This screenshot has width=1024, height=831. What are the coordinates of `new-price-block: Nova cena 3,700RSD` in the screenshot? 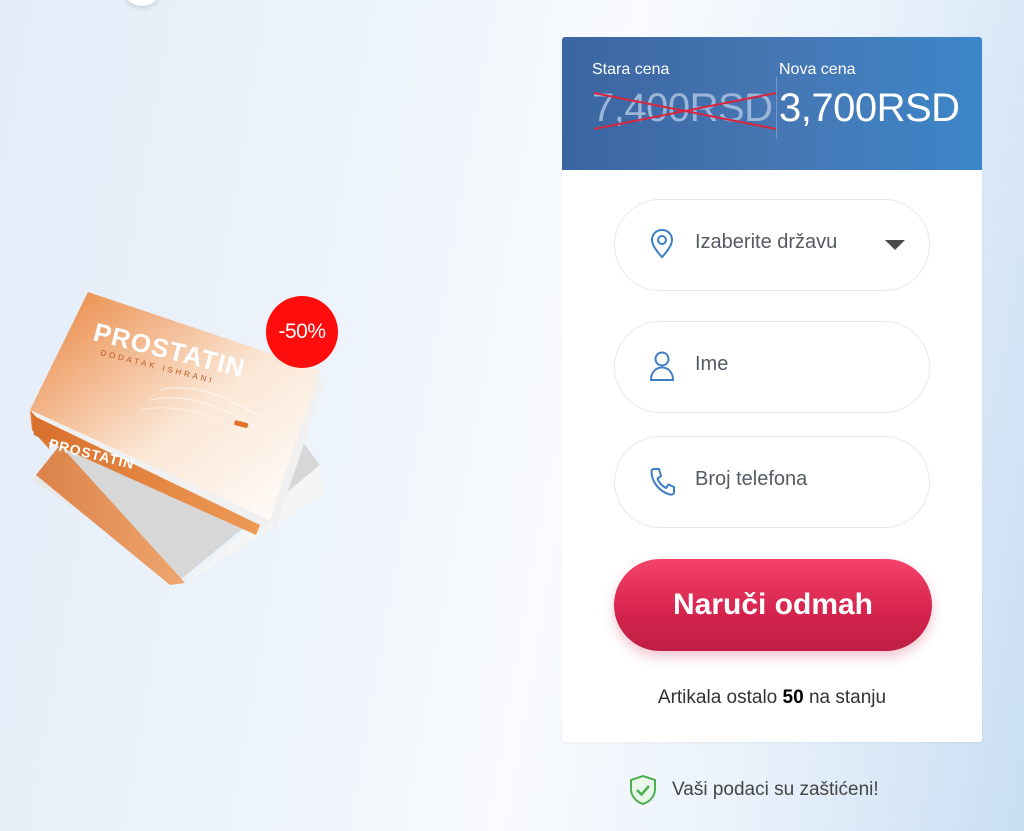 It's located at (869, 96).